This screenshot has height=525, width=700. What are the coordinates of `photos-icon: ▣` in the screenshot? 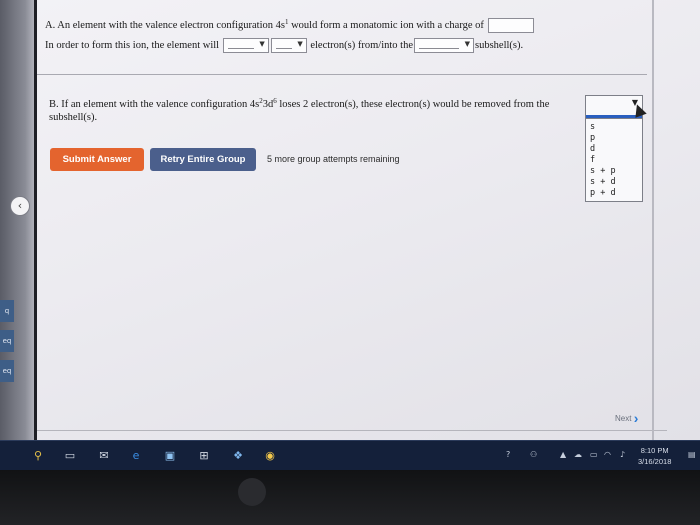 It's located at (170, 456).